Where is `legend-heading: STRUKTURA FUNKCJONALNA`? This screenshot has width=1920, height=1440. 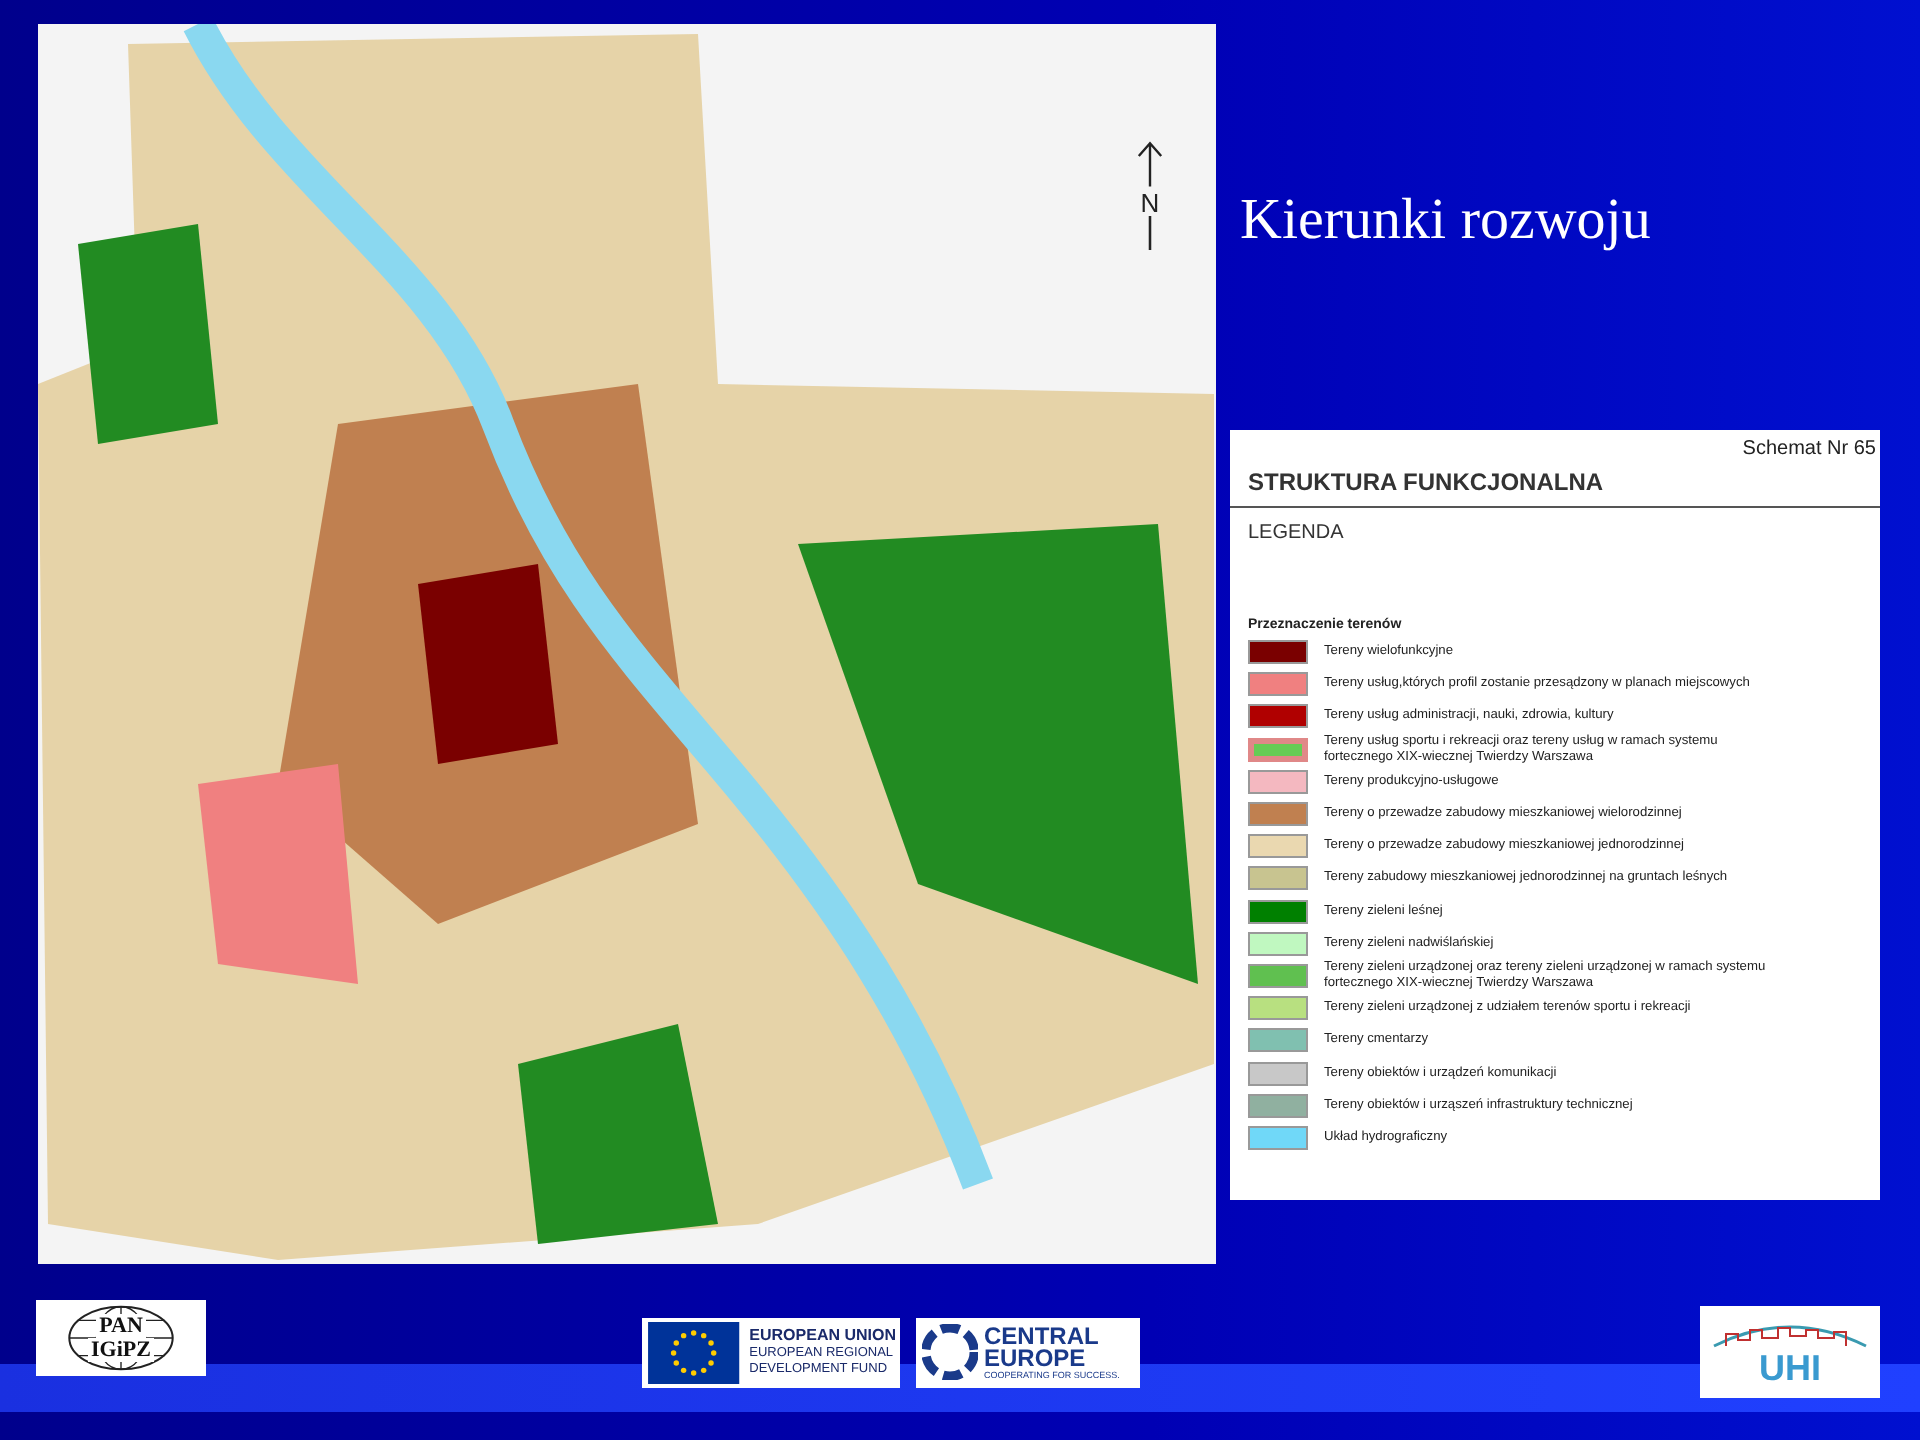
legend-heading: STRUKTURA FUNKCJONALNA is located at coordinates (1427, 482).